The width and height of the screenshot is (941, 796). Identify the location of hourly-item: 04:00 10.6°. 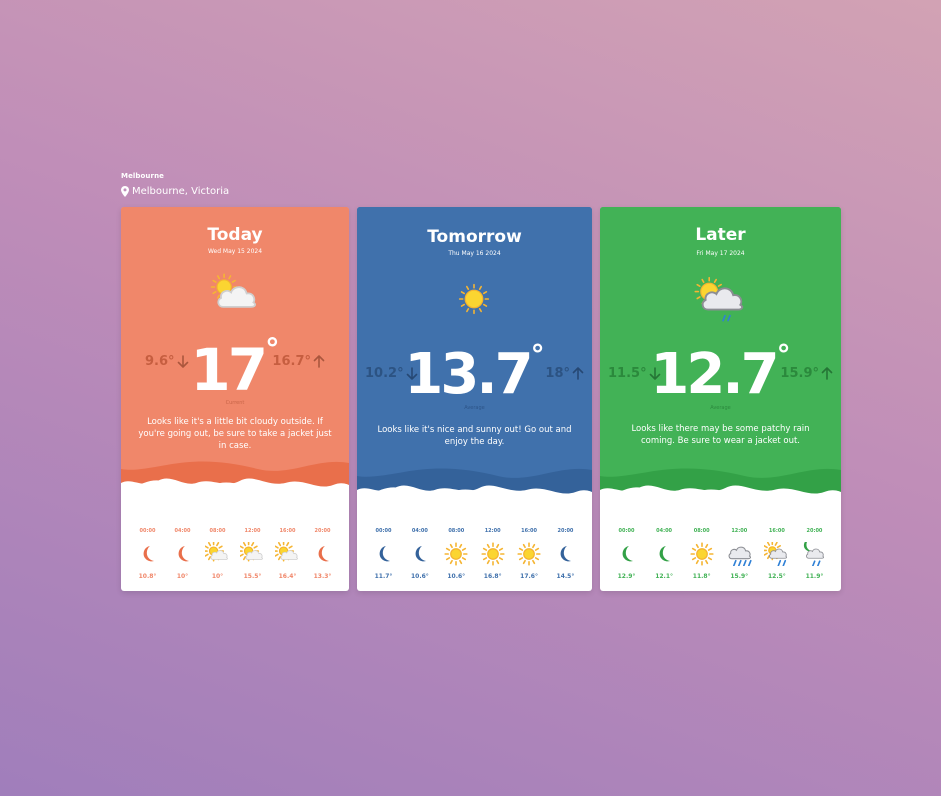
(419, 554).